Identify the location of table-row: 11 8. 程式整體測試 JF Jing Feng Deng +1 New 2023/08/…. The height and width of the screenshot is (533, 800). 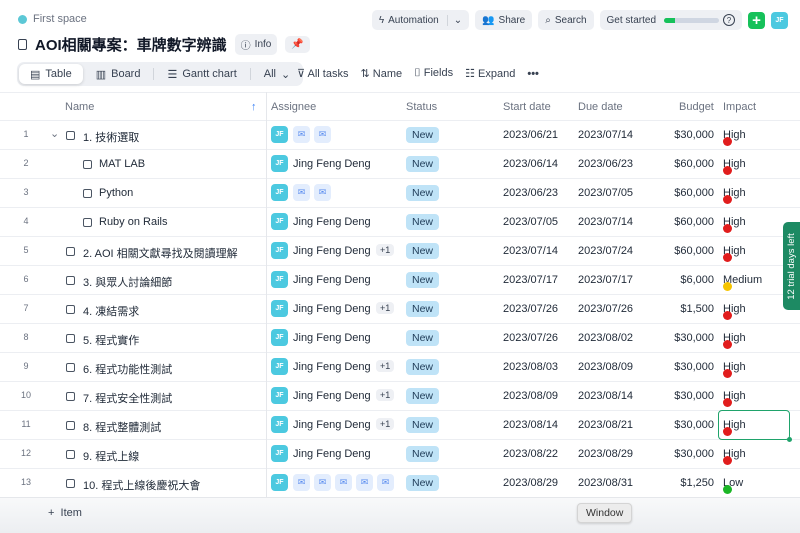
(400, 424).